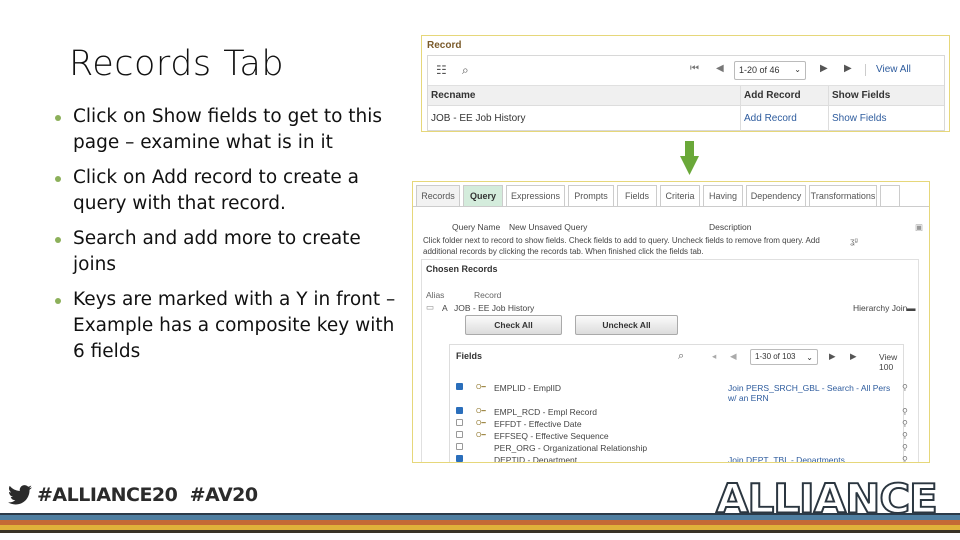 Image resolution: width=960 pixels, height=540 pixels. Describe the element at coordinates (513, 325) in the screenshot. I see `check-all-button: Check All` at that location.